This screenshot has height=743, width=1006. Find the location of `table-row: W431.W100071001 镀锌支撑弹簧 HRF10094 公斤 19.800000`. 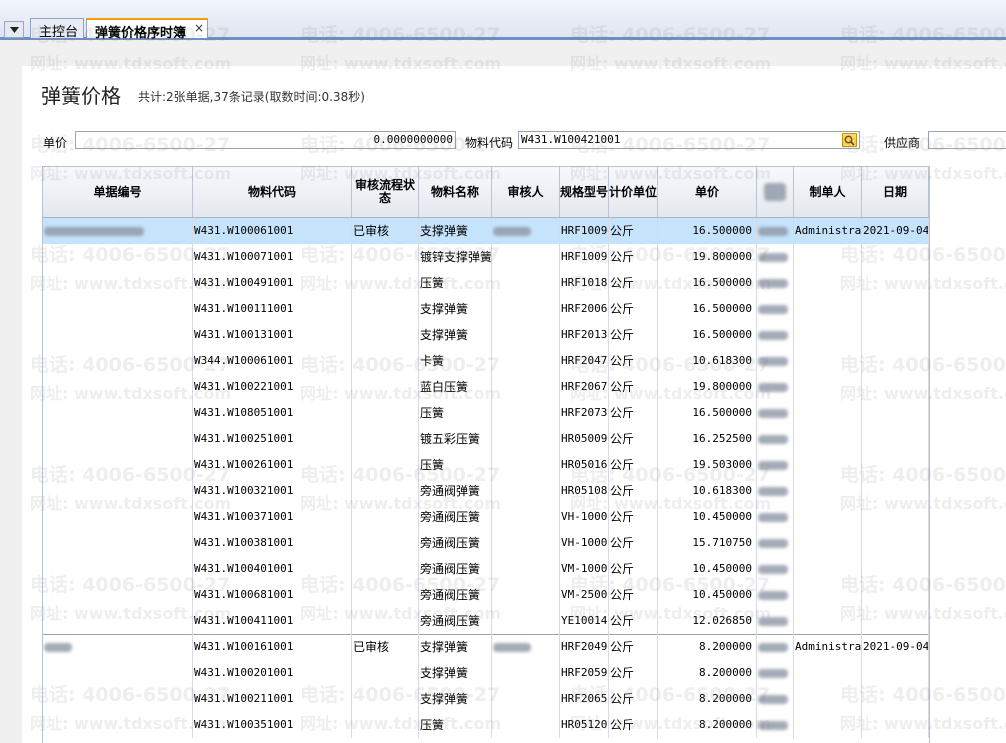

table-row: W431.W100071001 镀锌支撑弹簧 HRF10094 公斤 19.800000 is located at coordinates (486, 257).